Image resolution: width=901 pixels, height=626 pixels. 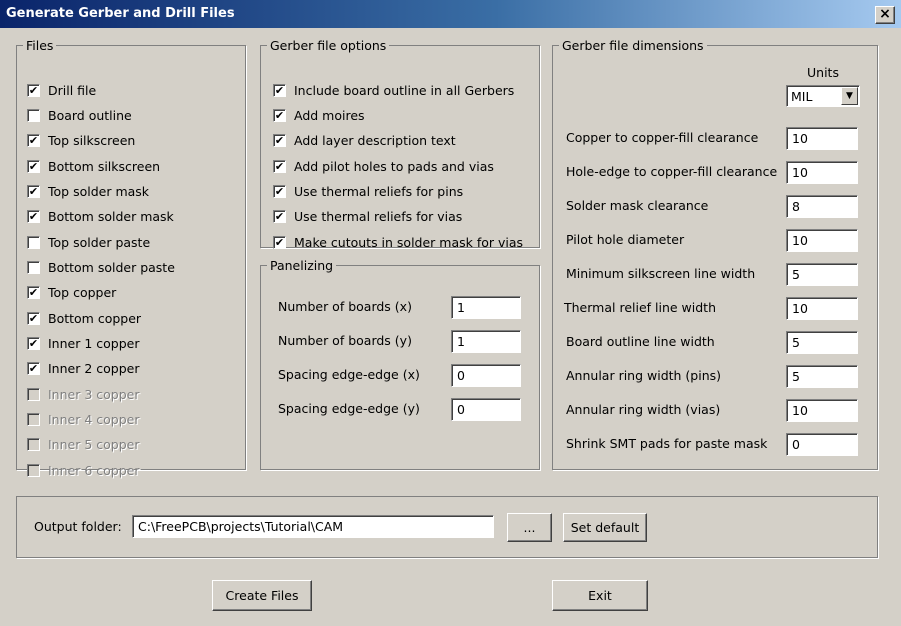 I want to click on checkbox-drill-file: ✔ Drill file, so click(x=61, y=90).